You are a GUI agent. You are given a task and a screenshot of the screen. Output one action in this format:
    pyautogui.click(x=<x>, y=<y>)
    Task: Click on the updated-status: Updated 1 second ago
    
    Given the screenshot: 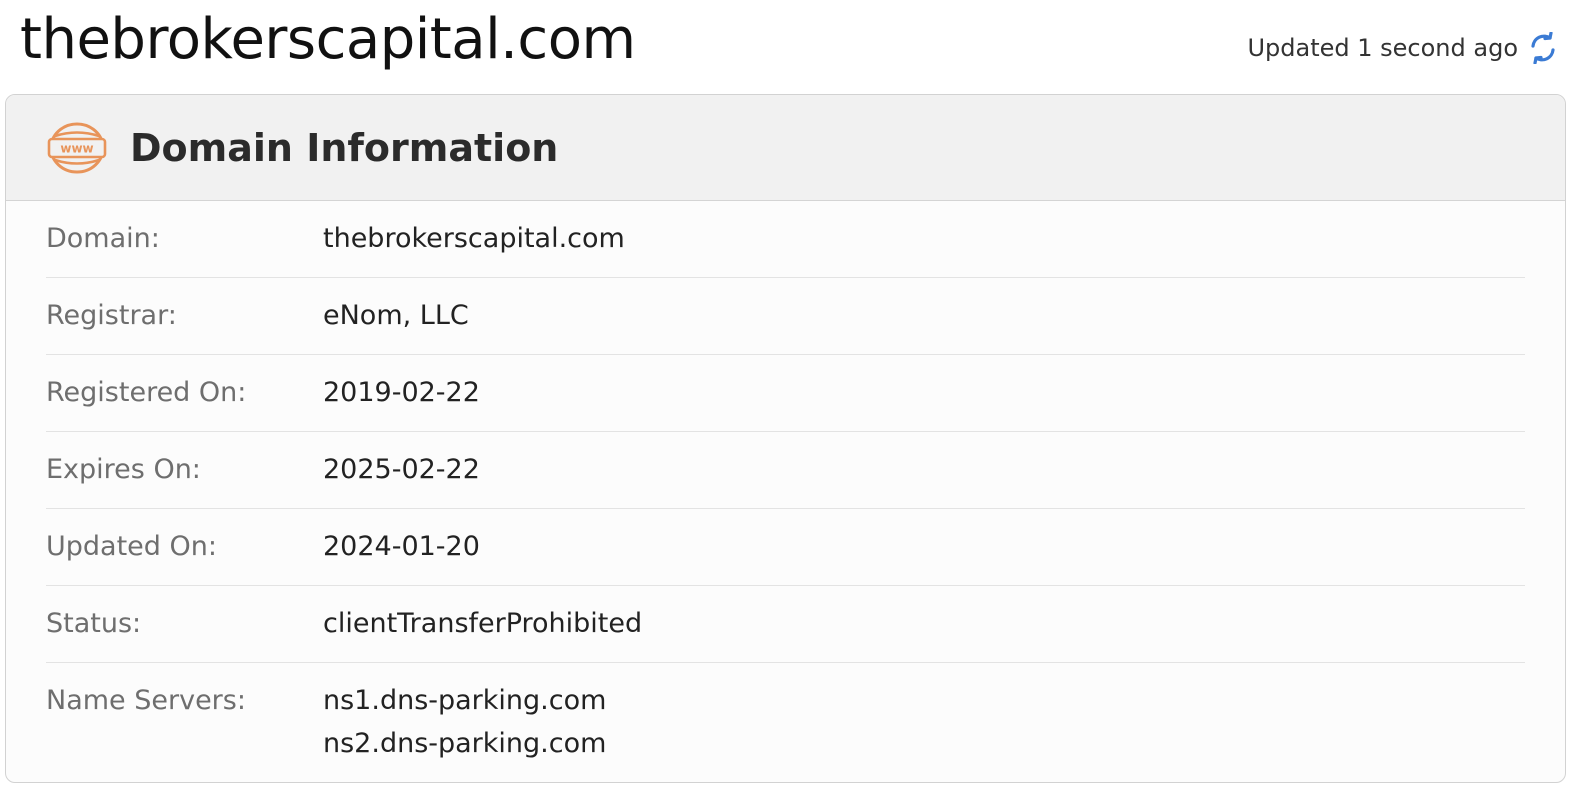 What is the action you would take?
    pyautogui.click(x=1402, y=48)
    